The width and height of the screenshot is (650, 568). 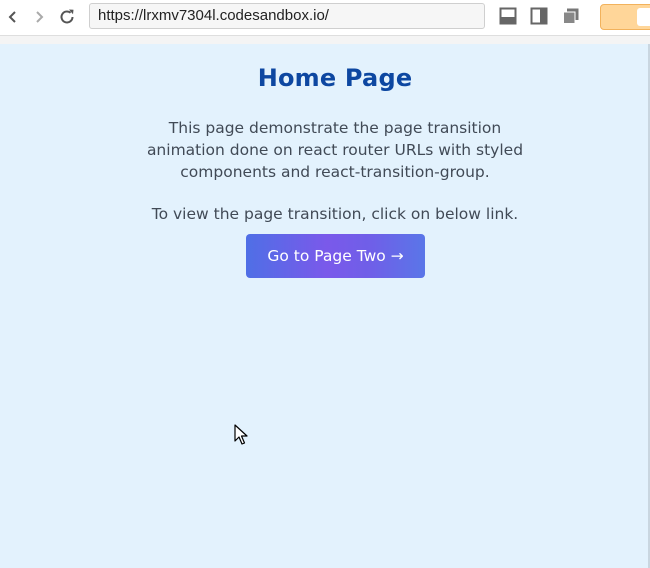 I want to click on address-bar: https://lrxmv7304l.codesandbox.io/, so click(x=287, y=16).